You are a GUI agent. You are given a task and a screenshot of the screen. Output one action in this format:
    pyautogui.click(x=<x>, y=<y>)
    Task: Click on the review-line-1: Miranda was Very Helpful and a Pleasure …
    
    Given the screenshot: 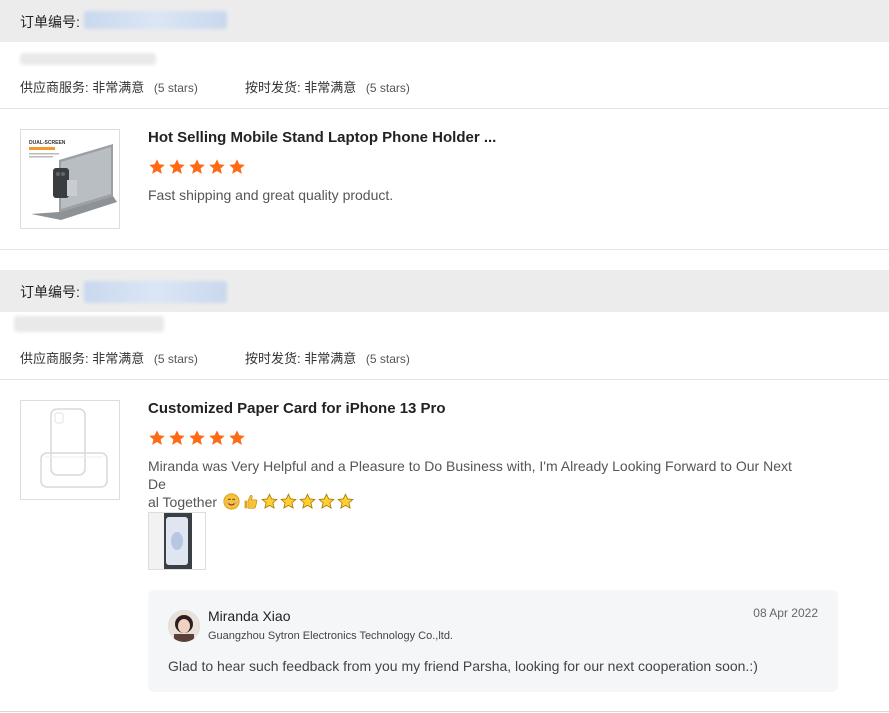 What is the action you would take?
    pyautogui.click(x=470, y=475)
    